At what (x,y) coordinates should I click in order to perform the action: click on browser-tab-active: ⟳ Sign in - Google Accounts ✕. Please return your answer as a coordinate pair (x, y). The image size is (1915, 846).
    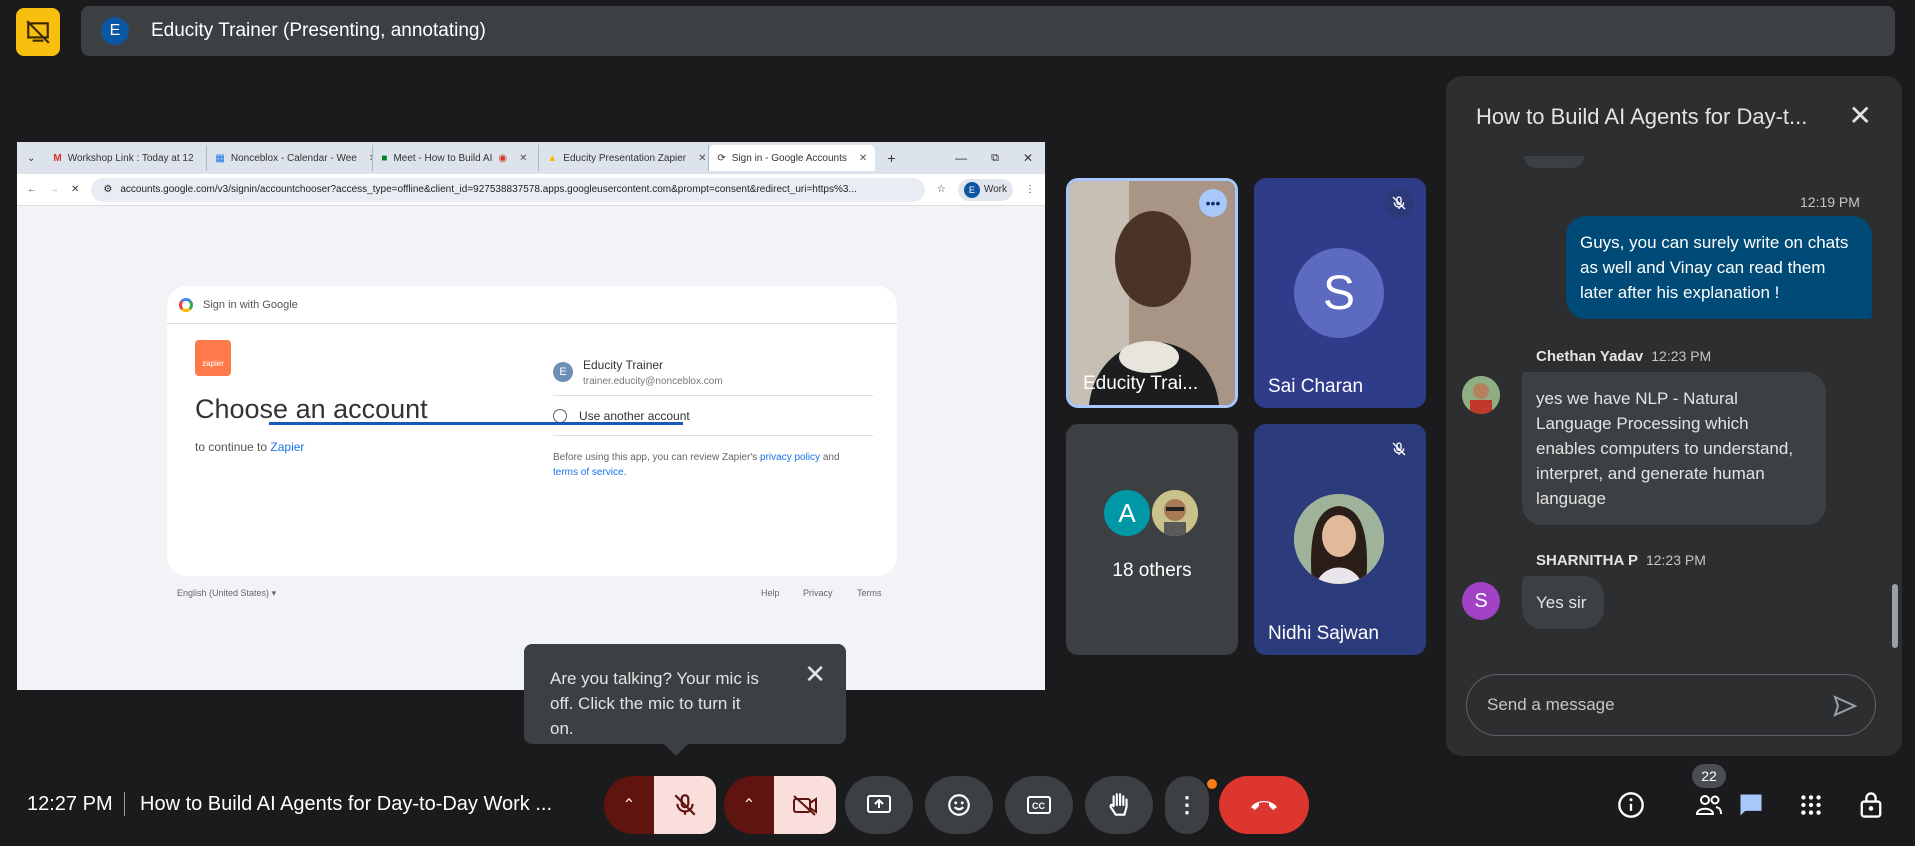
    Looking at the image, I should click on (792, 158).